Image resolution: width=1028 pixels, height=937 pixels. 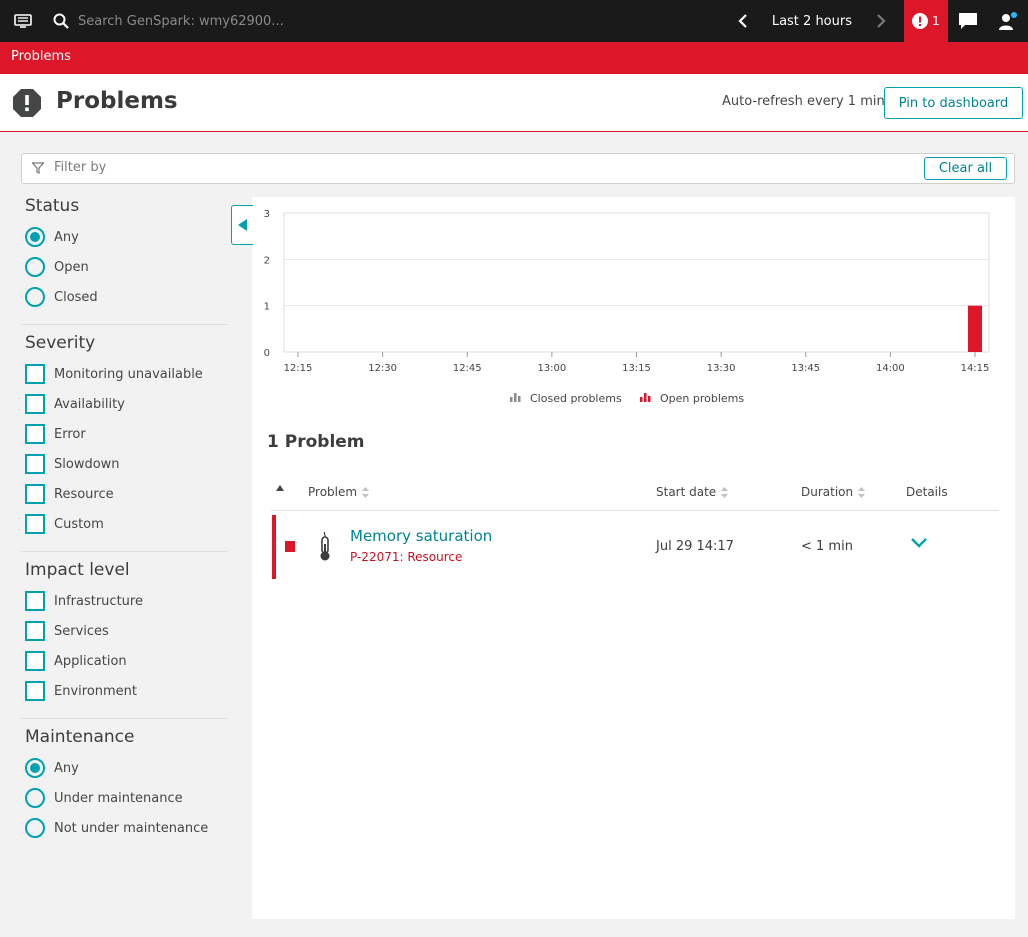 What do you see at coordinates (127, 828) in the screenshot?
I see `maintenance-option-not-under: Not under maintenance` at bounding box center [127, 828].